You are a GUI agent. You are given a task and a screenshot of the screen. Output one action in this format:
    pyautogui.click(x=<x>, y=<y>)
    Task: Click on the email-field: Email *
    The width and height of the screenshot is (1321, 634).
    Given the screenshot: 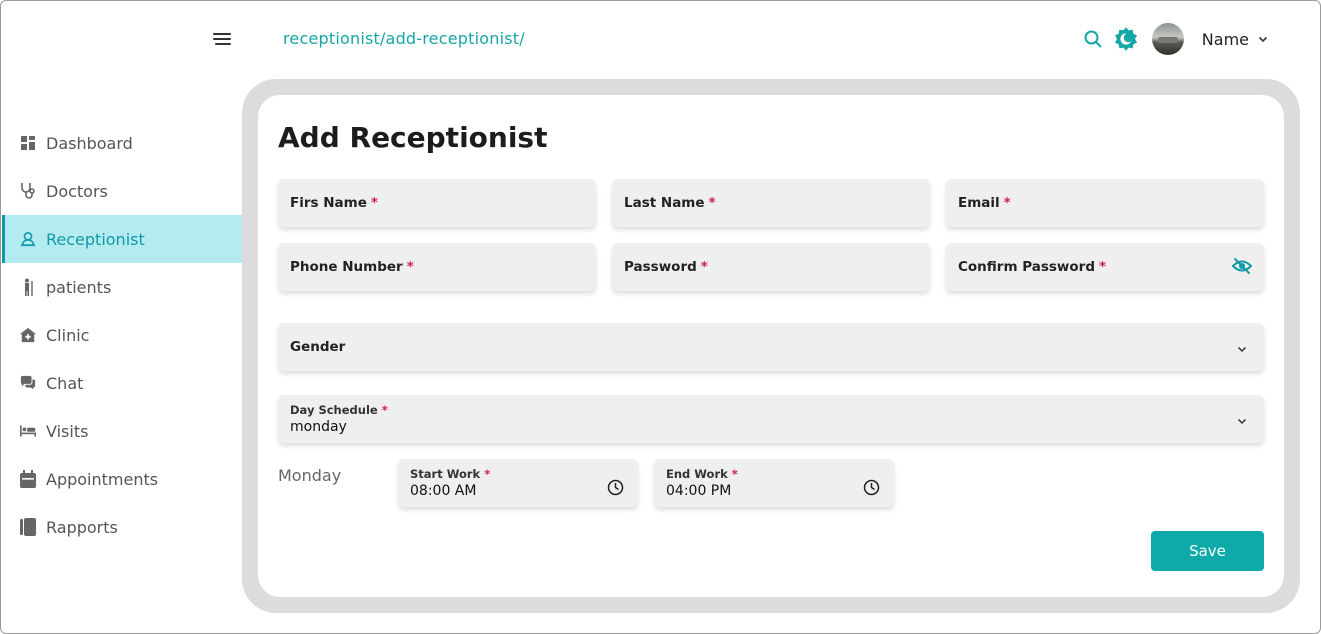 What is the action you would take?
    pyautogui.click(x=1105, y=203)
    